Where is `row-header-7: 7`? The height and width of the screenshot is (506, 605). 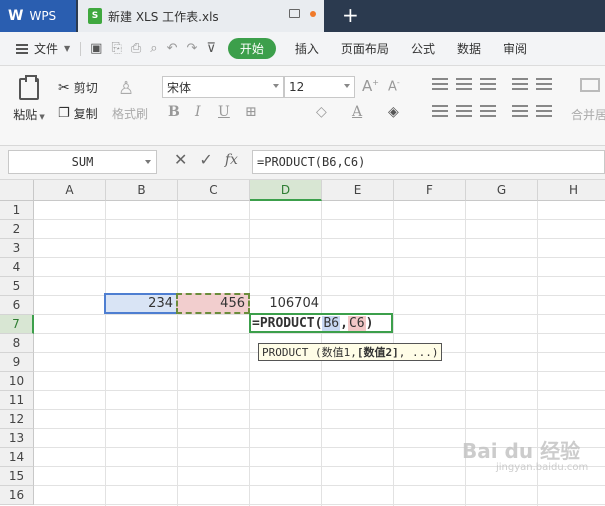 row-header-7: 7 is located at coordinates (17, 324).